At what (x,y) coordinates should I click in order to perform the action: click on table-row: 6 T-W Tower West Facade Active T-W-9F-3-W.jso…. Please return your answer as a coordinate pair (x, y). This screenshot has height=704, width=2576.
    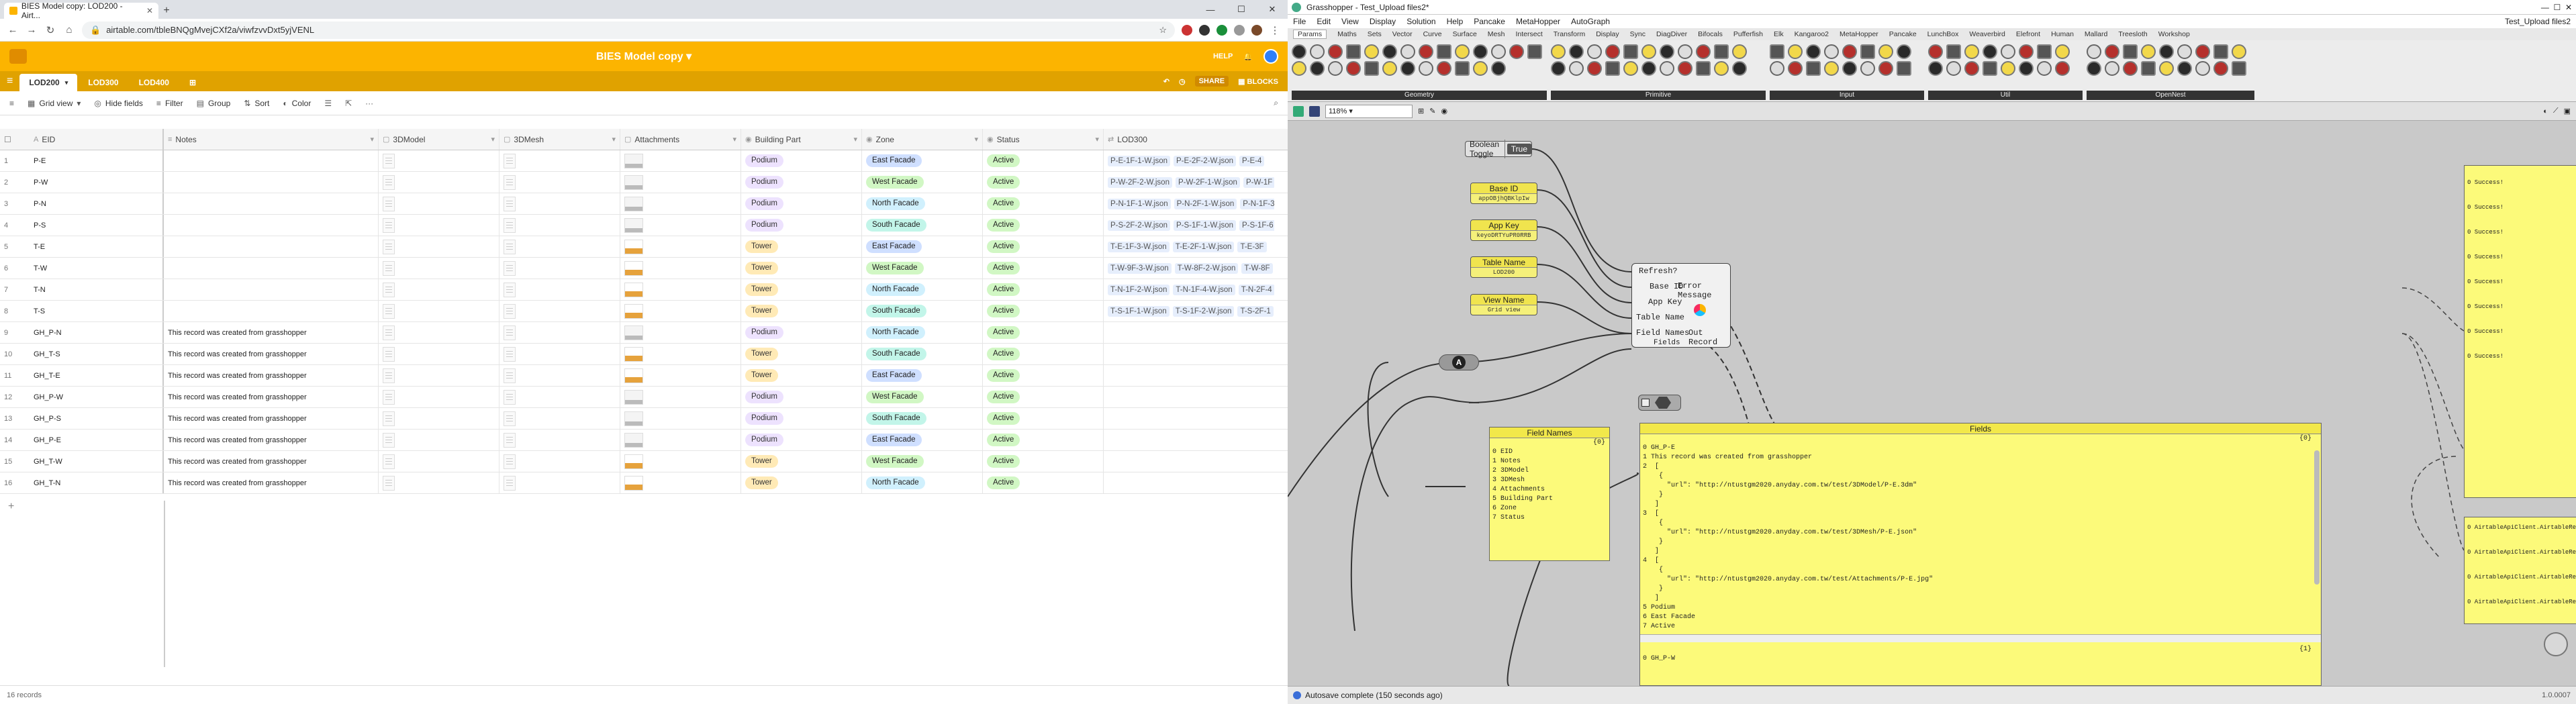
    Looking at the image, I should click on (644, 268).